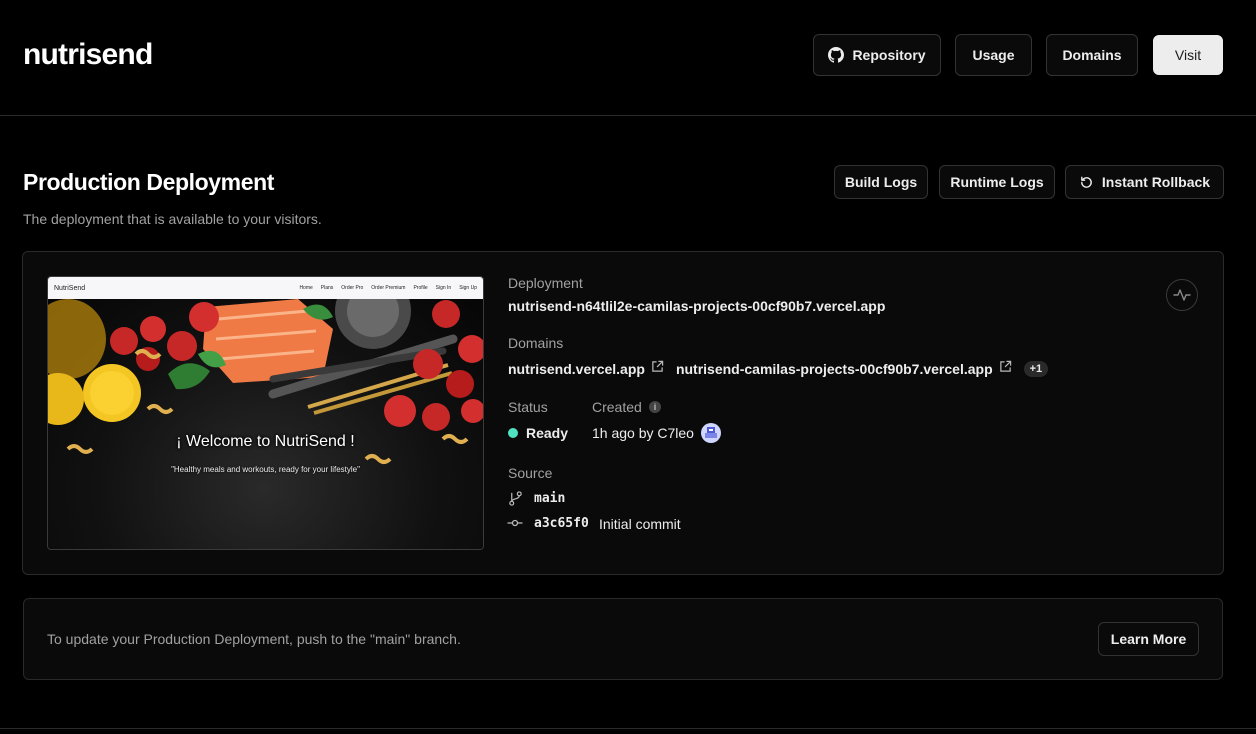 This screenshot has height=734, width=1256. What do you see at coordinates (420, 288) in the screenshot?
I see `preview-nav-link: Profile` at bounding box center [420, 288].